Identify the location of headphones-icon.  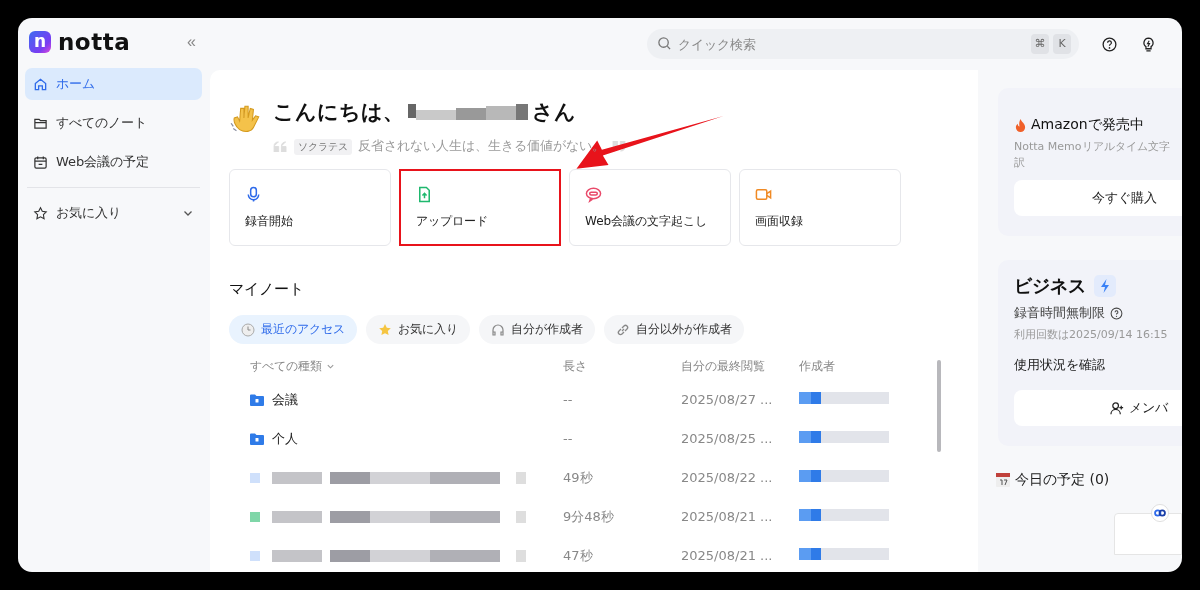
(498, 329).